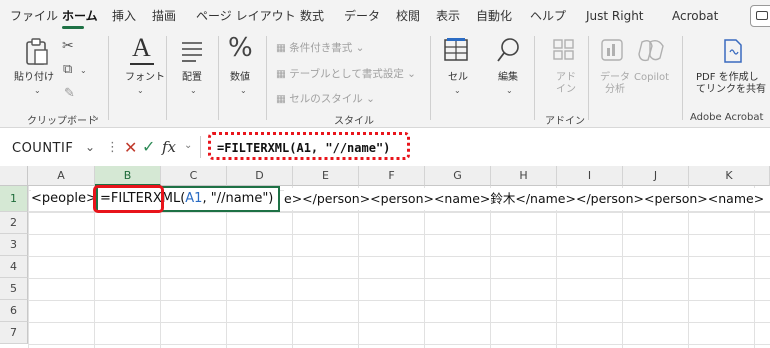  What do you see at coordinates (34, 78) in the screenshot?
I see `paste-button: 貼り付け` at bounding box center [34, 78].